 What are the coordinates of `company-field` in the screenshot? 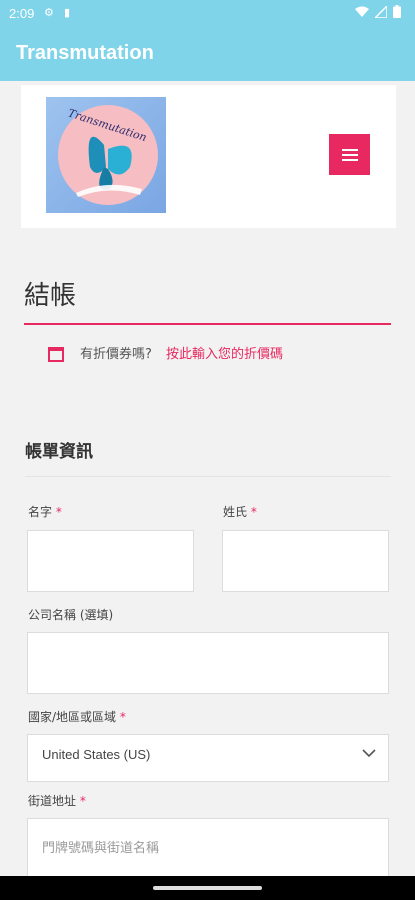 It's located at (208, 663).